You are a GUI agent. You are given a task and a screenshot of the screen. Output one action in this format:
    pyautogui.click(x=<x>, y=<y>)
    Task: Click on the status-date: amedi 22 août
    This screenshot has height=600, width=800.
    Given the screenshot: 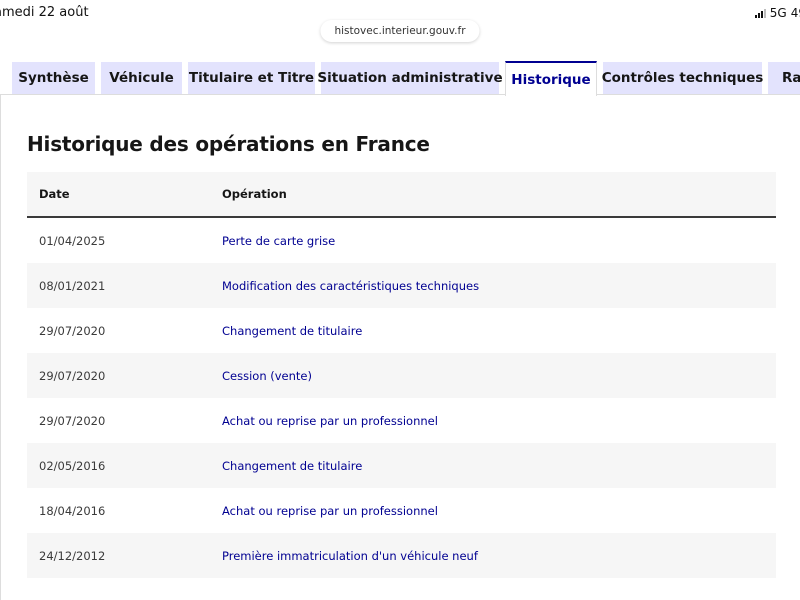 What is the action you would take?
    pyautogui.click(x=44, y=12)
    